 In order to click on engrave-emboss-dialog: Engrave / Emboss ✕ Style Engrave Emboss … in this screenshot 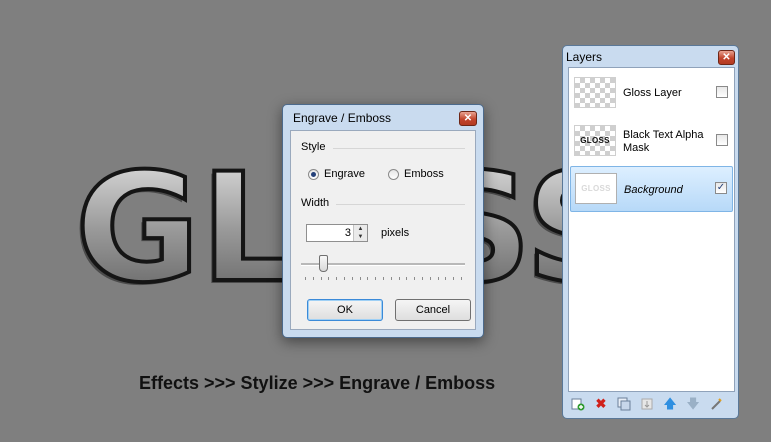, I will do `click(383, 221)`.